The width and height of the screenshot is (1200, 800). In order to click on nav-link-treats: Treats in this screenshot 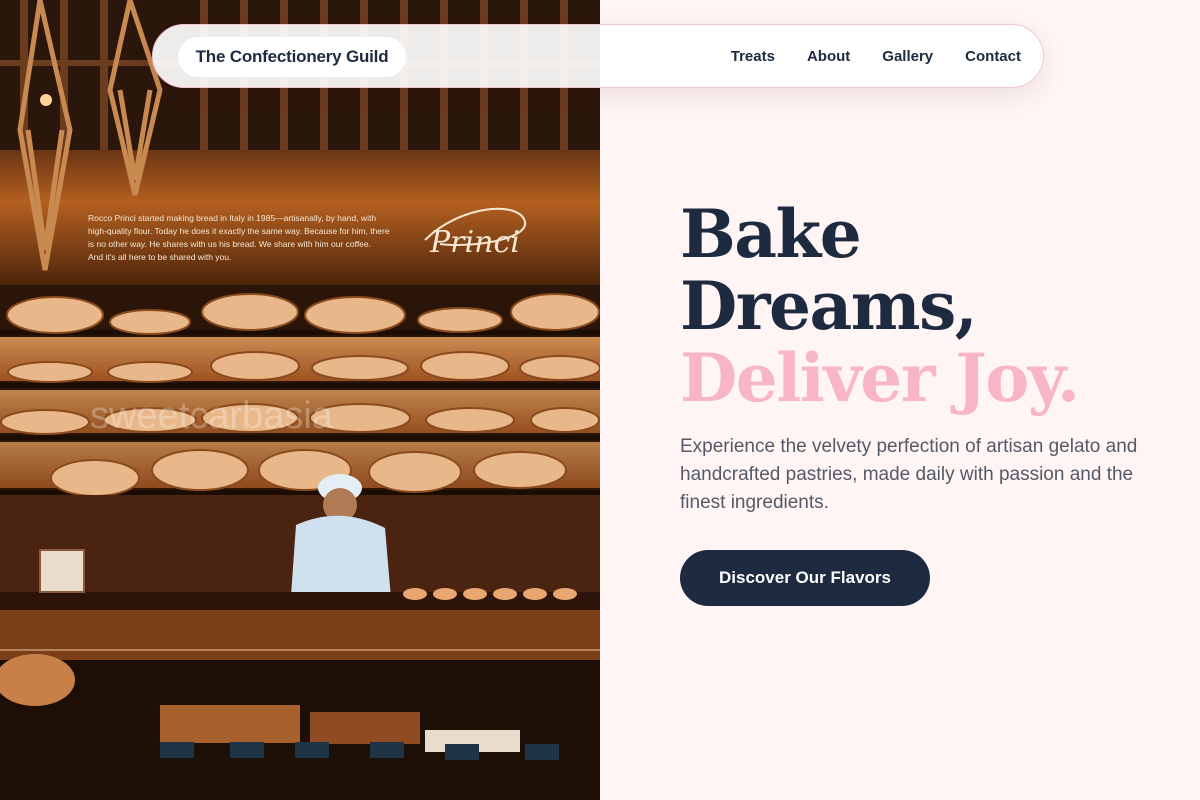, I will do `click(753, 56)`.